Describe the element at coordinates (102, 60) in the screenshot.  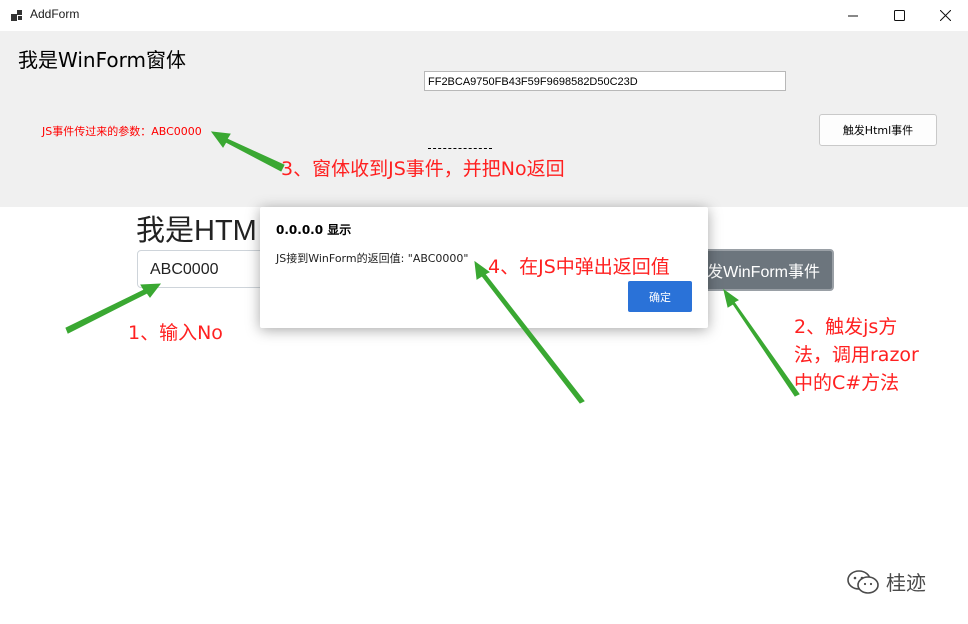
I see `winform-heading: 我是WinForm窗体` at that location.